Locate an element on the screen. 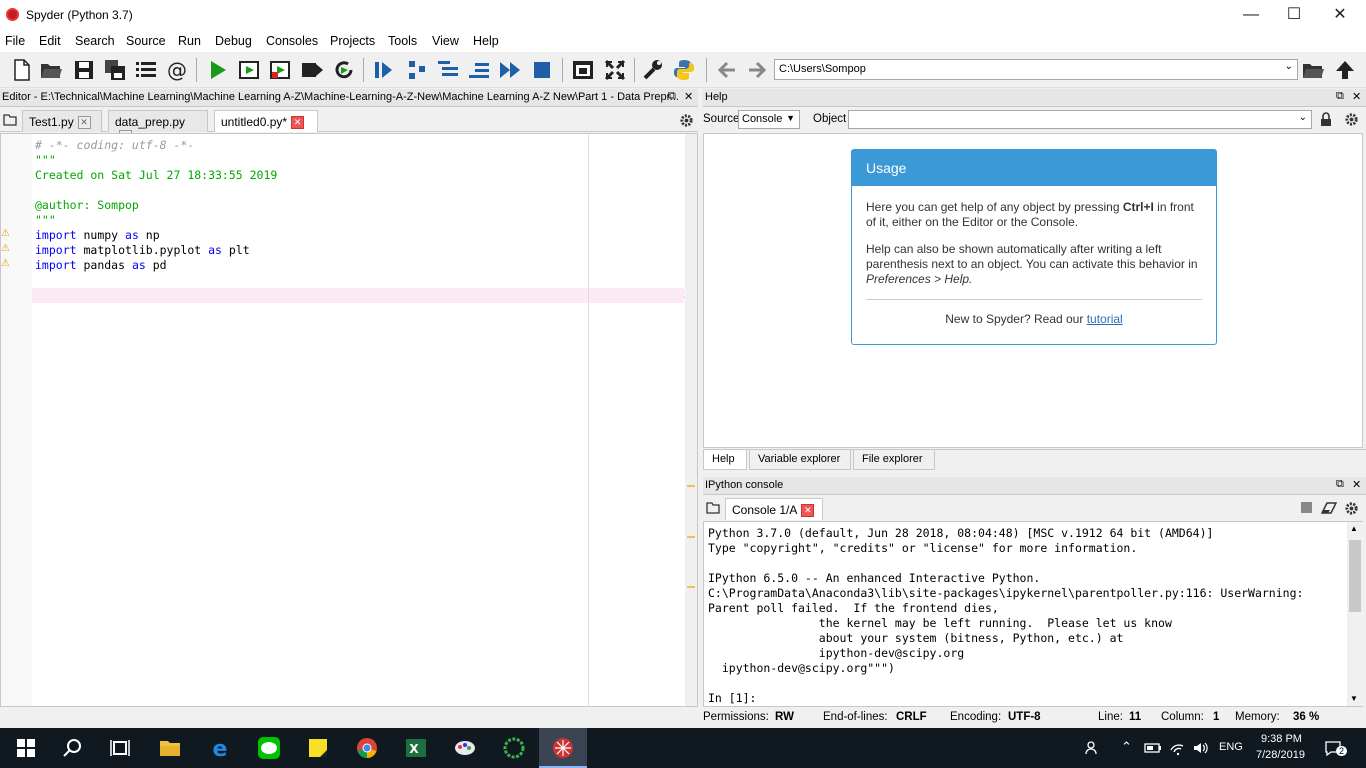  scroll-up-icon: ▲ is located at coordinates (1354, 528).